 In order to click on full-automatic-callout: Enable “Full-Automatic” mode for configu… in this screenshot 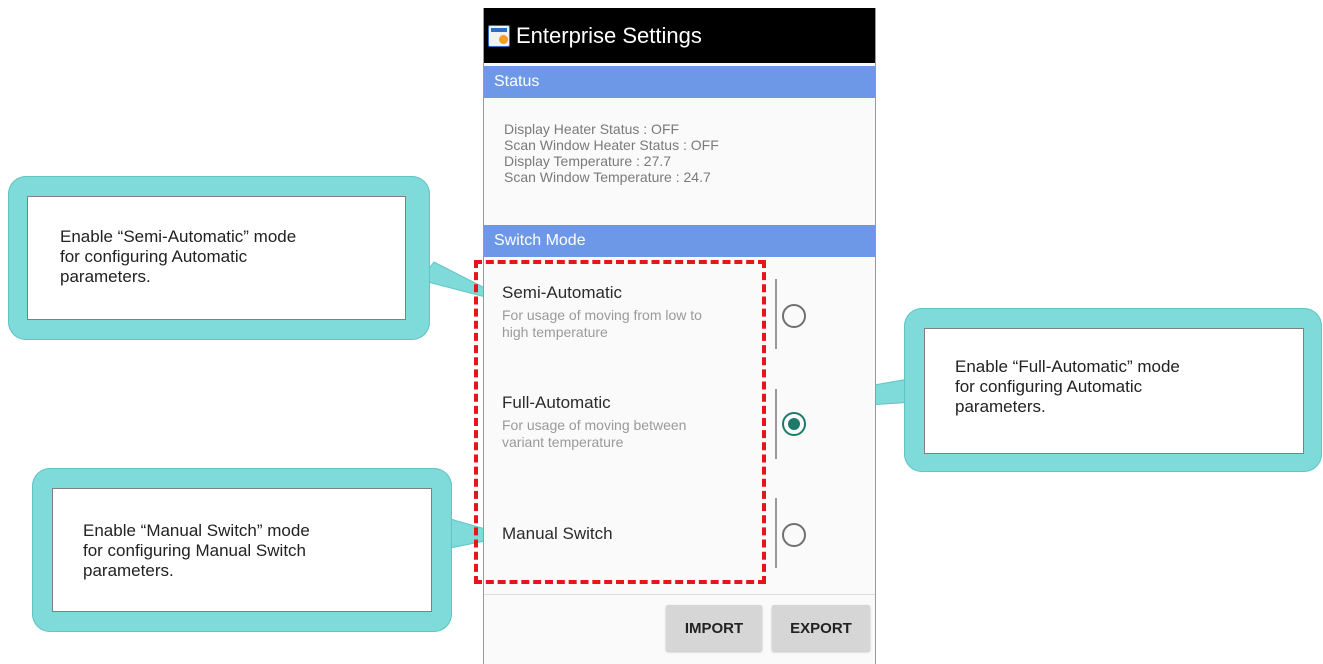, I will do `click(1113, 390)`.